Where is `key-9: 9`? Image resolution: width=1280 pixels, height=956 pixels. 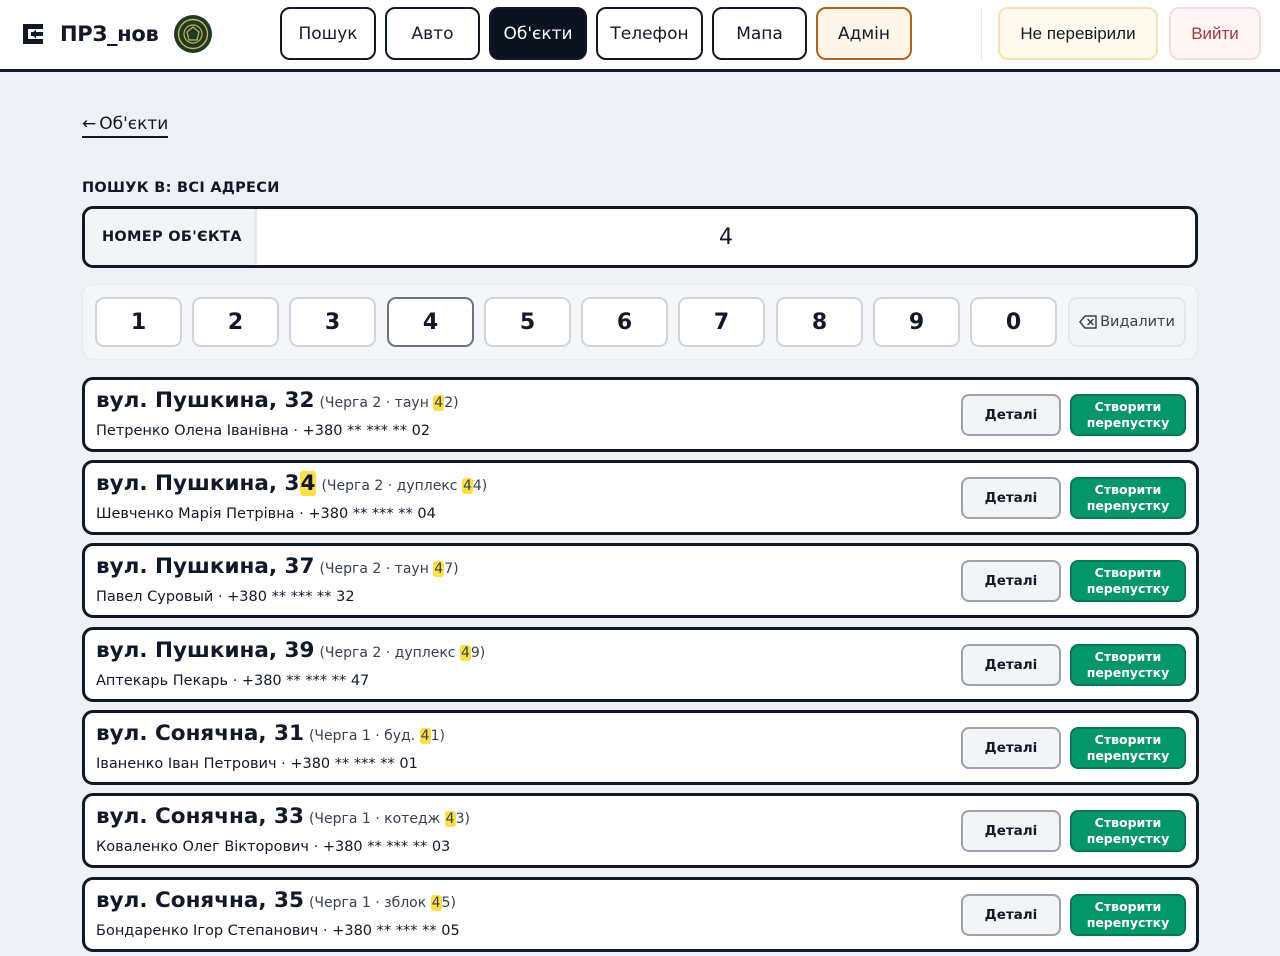
key-9: 9 is located at coordinates (916, 322).